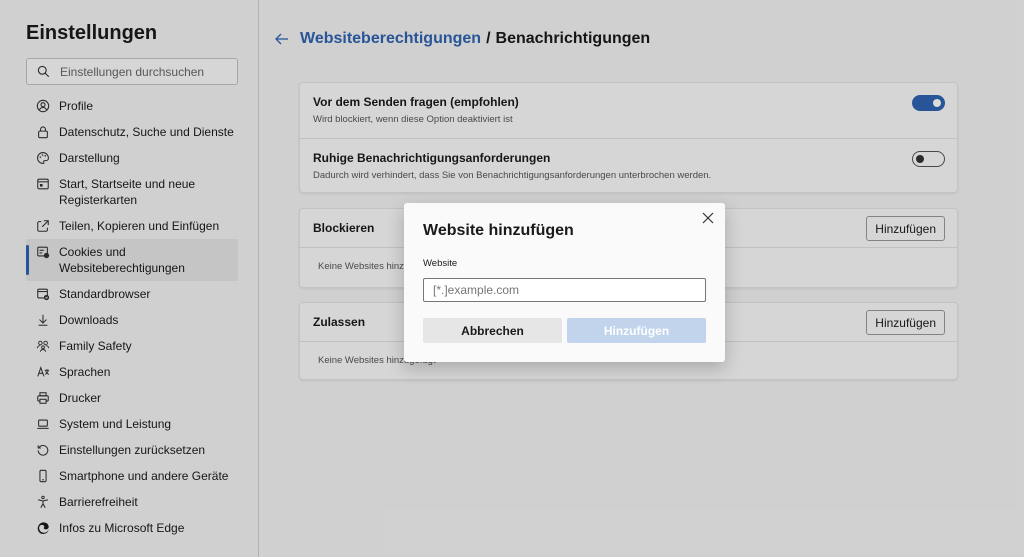 The width and height of the screenshot is (1024, 557). What do you see at coordinates (708, 218) in the screenshot?
I see `close-icon` at bounding box center [708, 218].